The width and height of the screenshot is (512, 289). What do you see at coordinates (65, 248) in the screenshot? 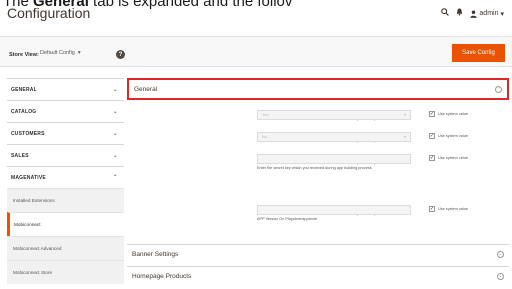
I see `sidebar-item-mobiconnect-advanced: Mobiconnect Advanced` at bounding box center [65, 248].